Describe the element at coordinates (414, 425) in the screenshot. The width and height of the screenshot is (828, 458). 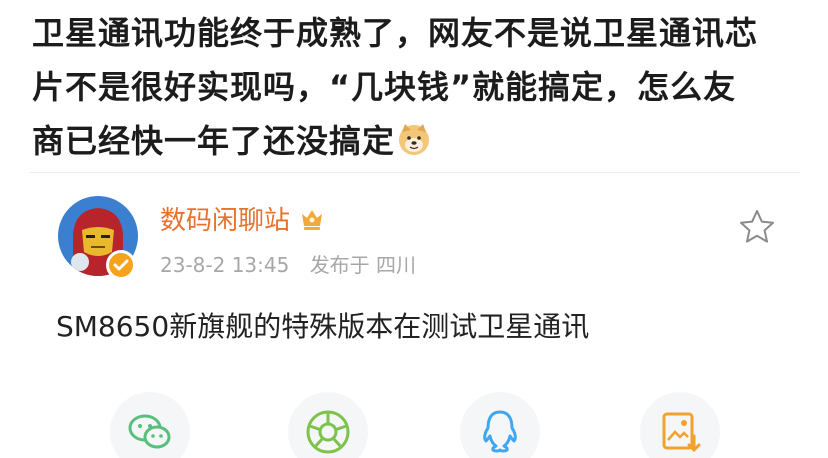
I see `share-bar` at that location.